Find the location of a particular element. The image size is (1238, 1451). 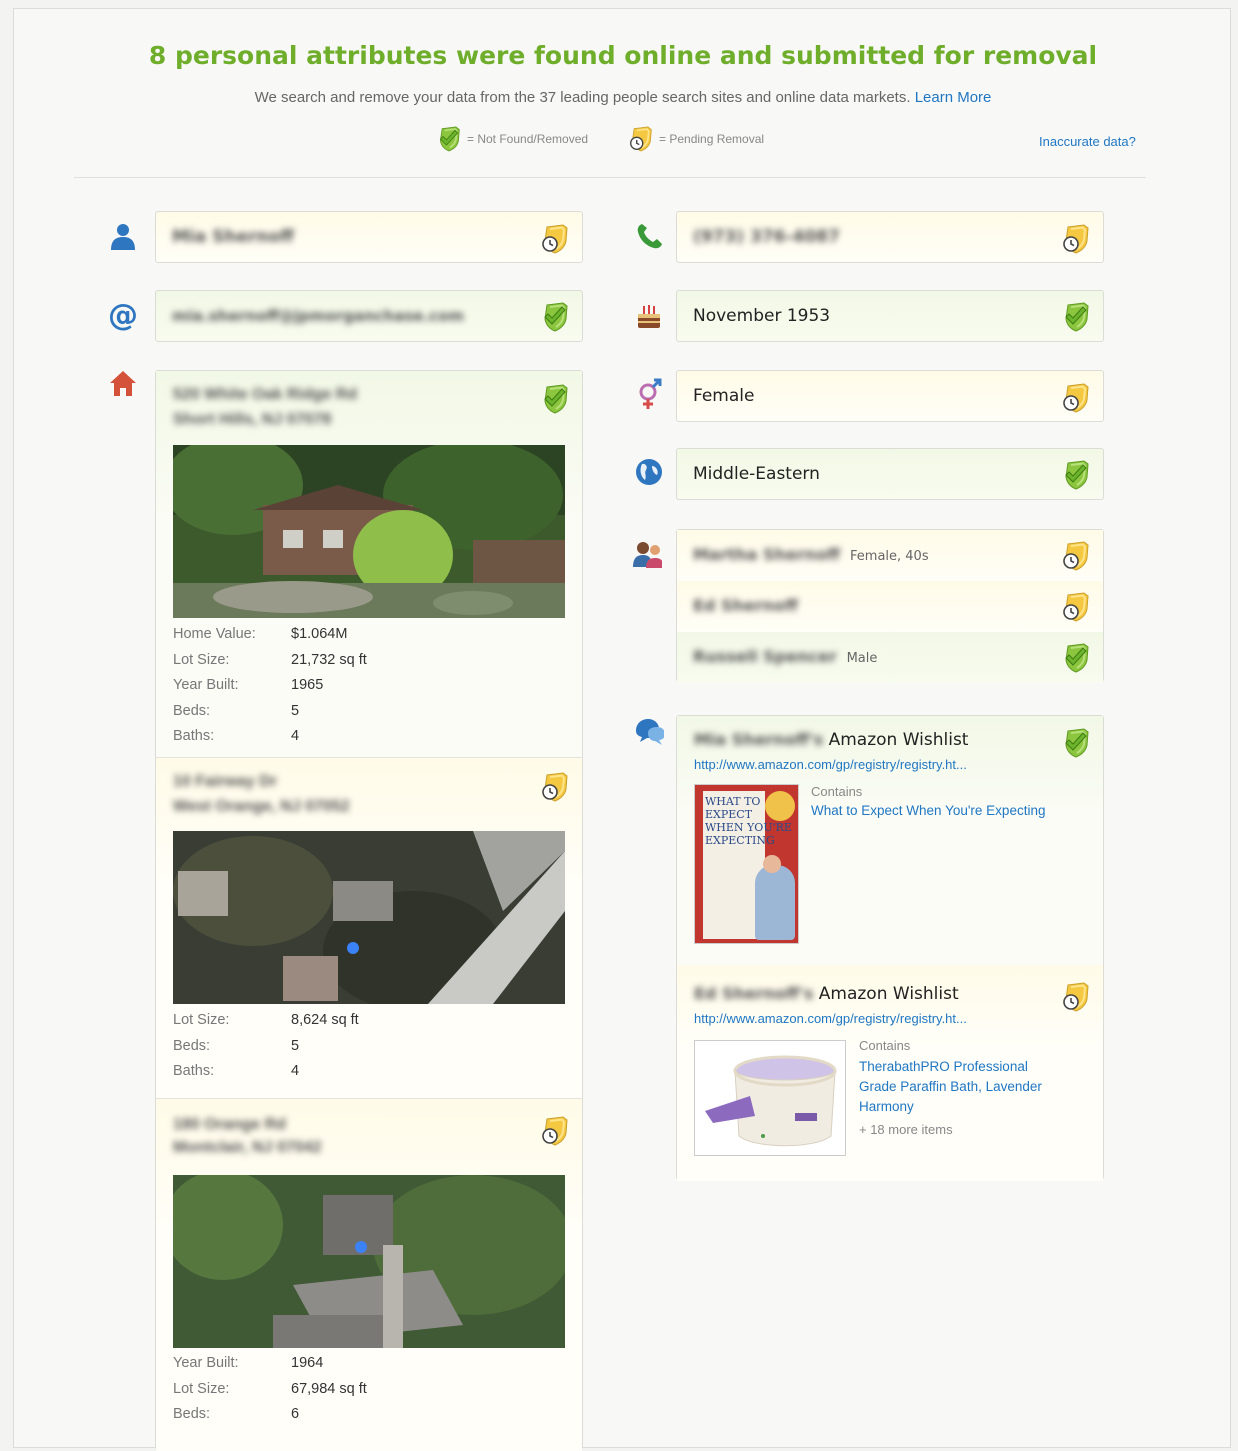

address-line2: Short Hills, NJ 07078 is located at coordinates (252, 419).